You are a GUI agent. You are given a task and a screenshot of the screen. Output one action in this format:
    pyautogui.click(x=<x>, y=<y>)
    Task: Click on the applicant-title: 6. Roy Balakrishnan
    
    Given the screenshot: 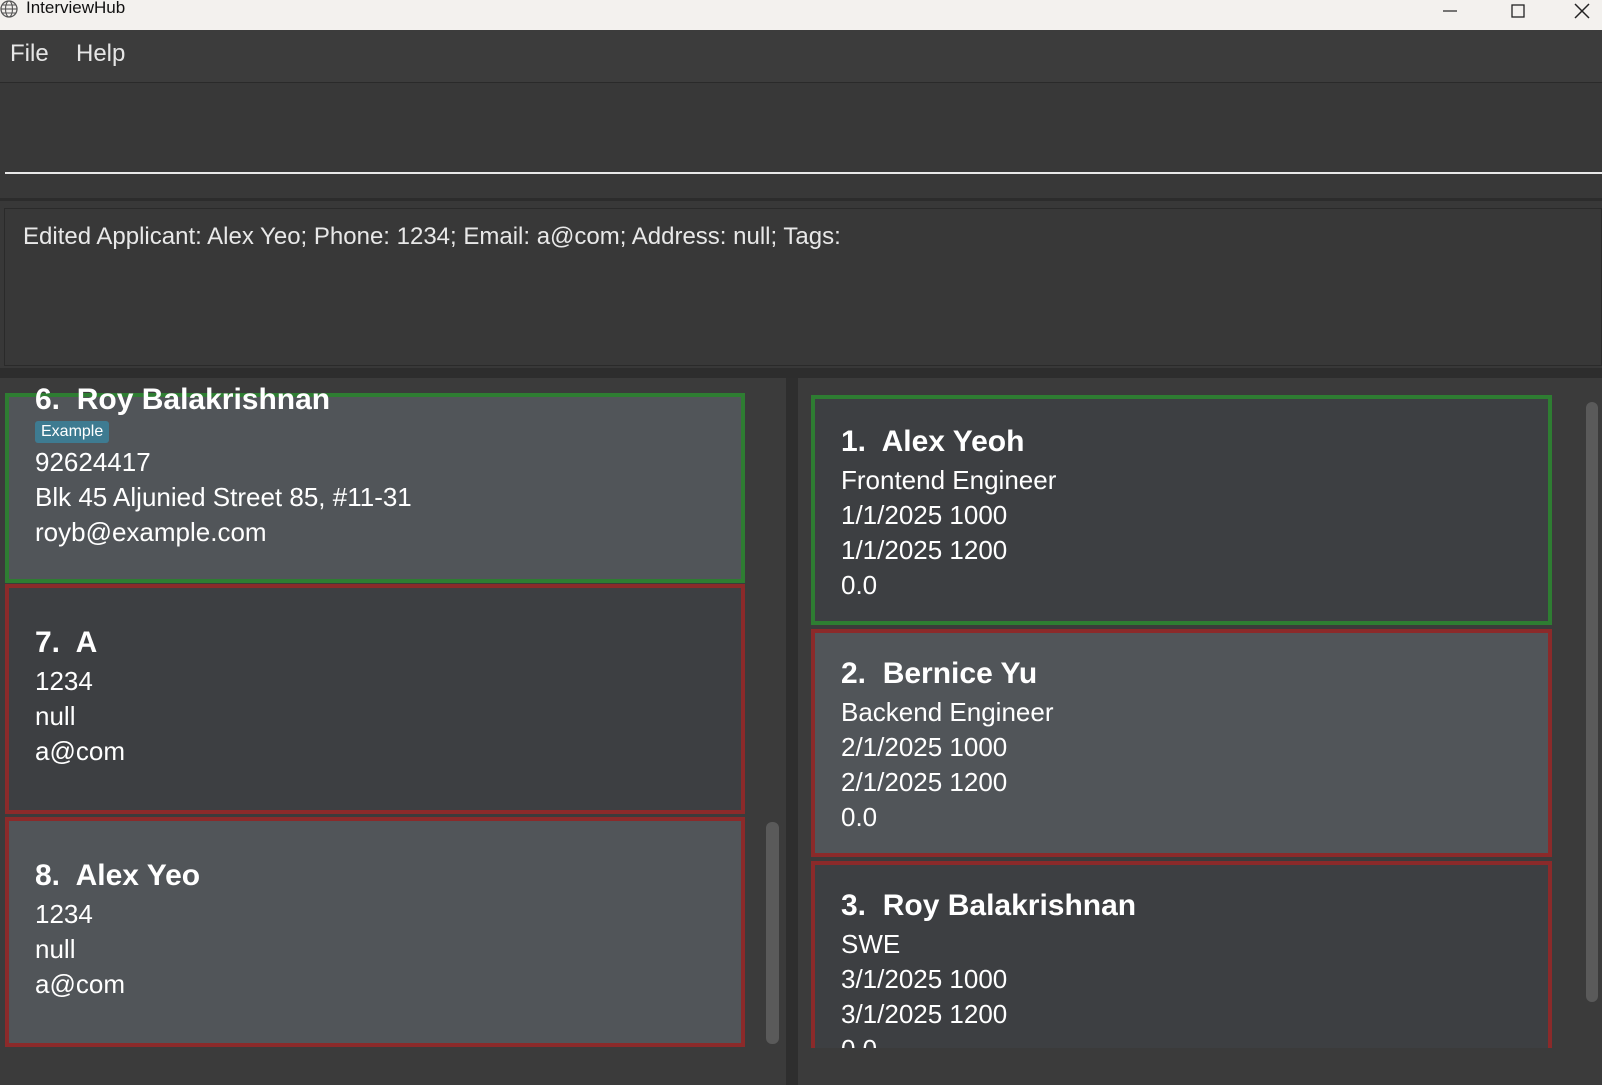 What is the action you would take?
    pyautogui.click(x=375, y=400)
    